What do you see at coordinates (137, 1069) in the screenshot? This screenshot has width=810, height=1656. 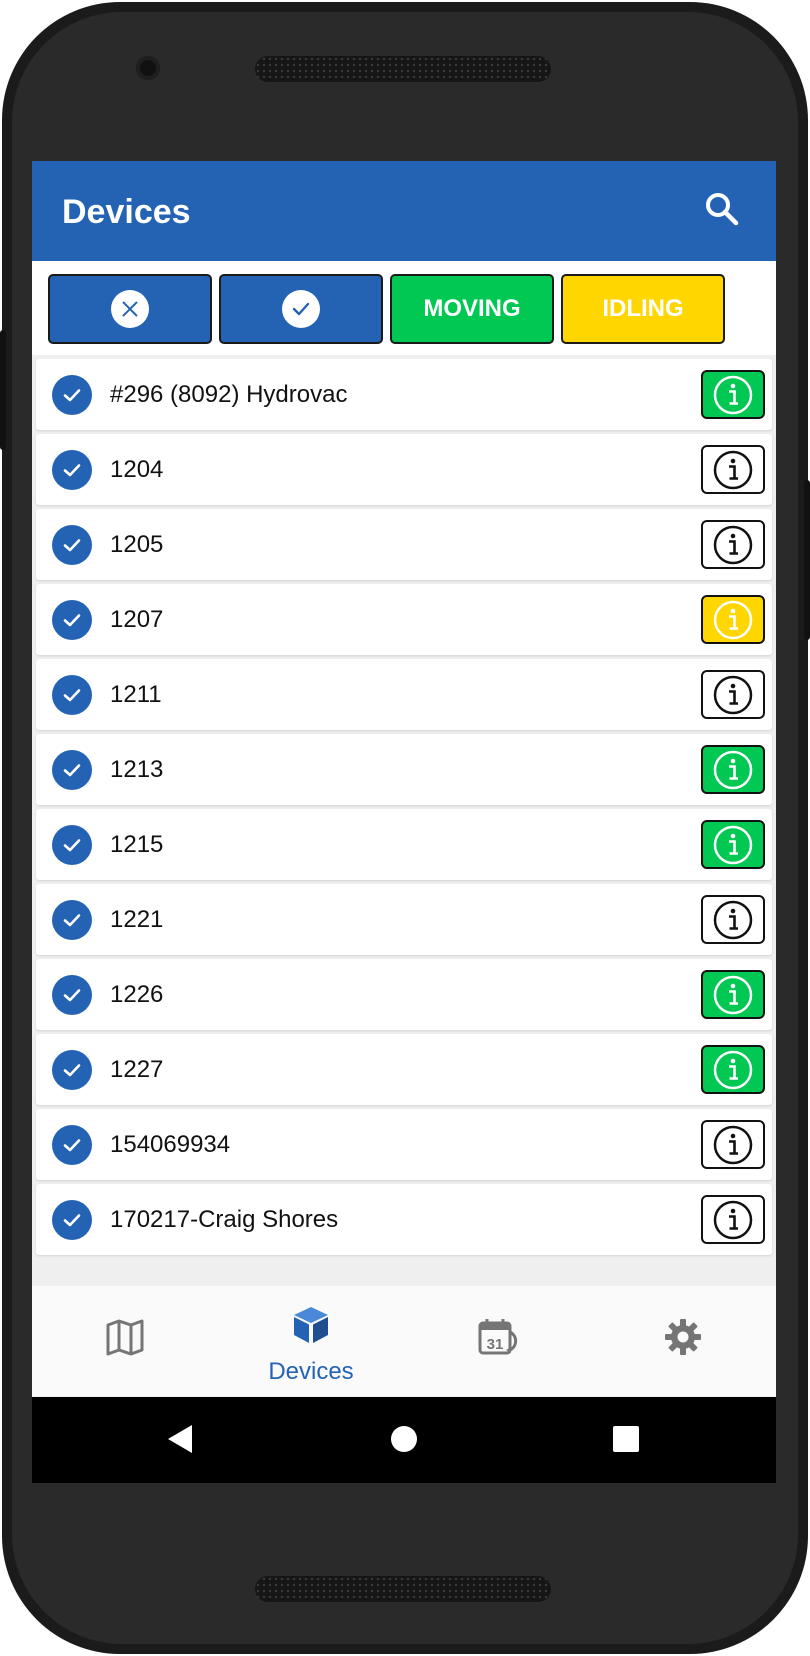 I see `device-name: 1227` at bounding box center [137, 1069].